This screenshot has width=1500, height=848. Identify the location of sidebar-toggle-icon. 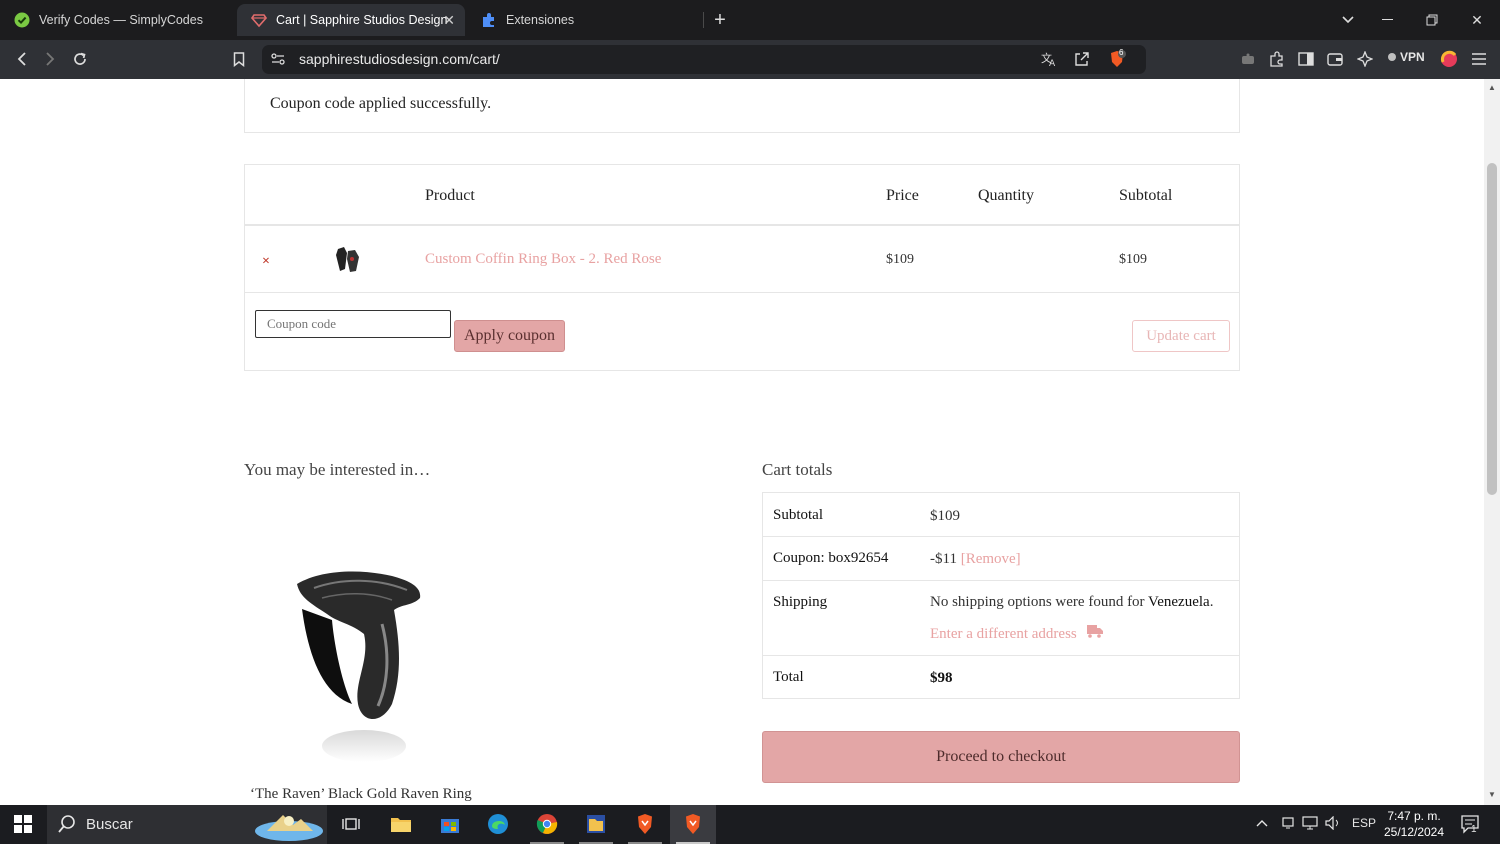
(1306, 59).